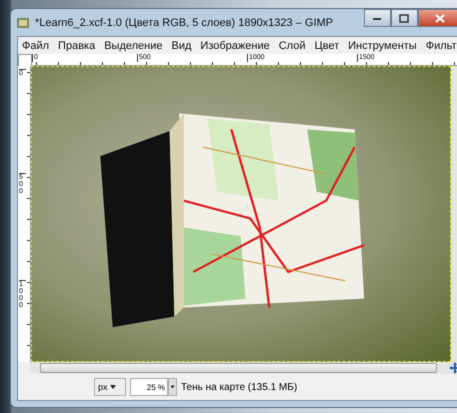  What do you see at coordinates (77, 46) in the screenshot?
I see `menu-item: Правка` at bounding box center [77, 46].